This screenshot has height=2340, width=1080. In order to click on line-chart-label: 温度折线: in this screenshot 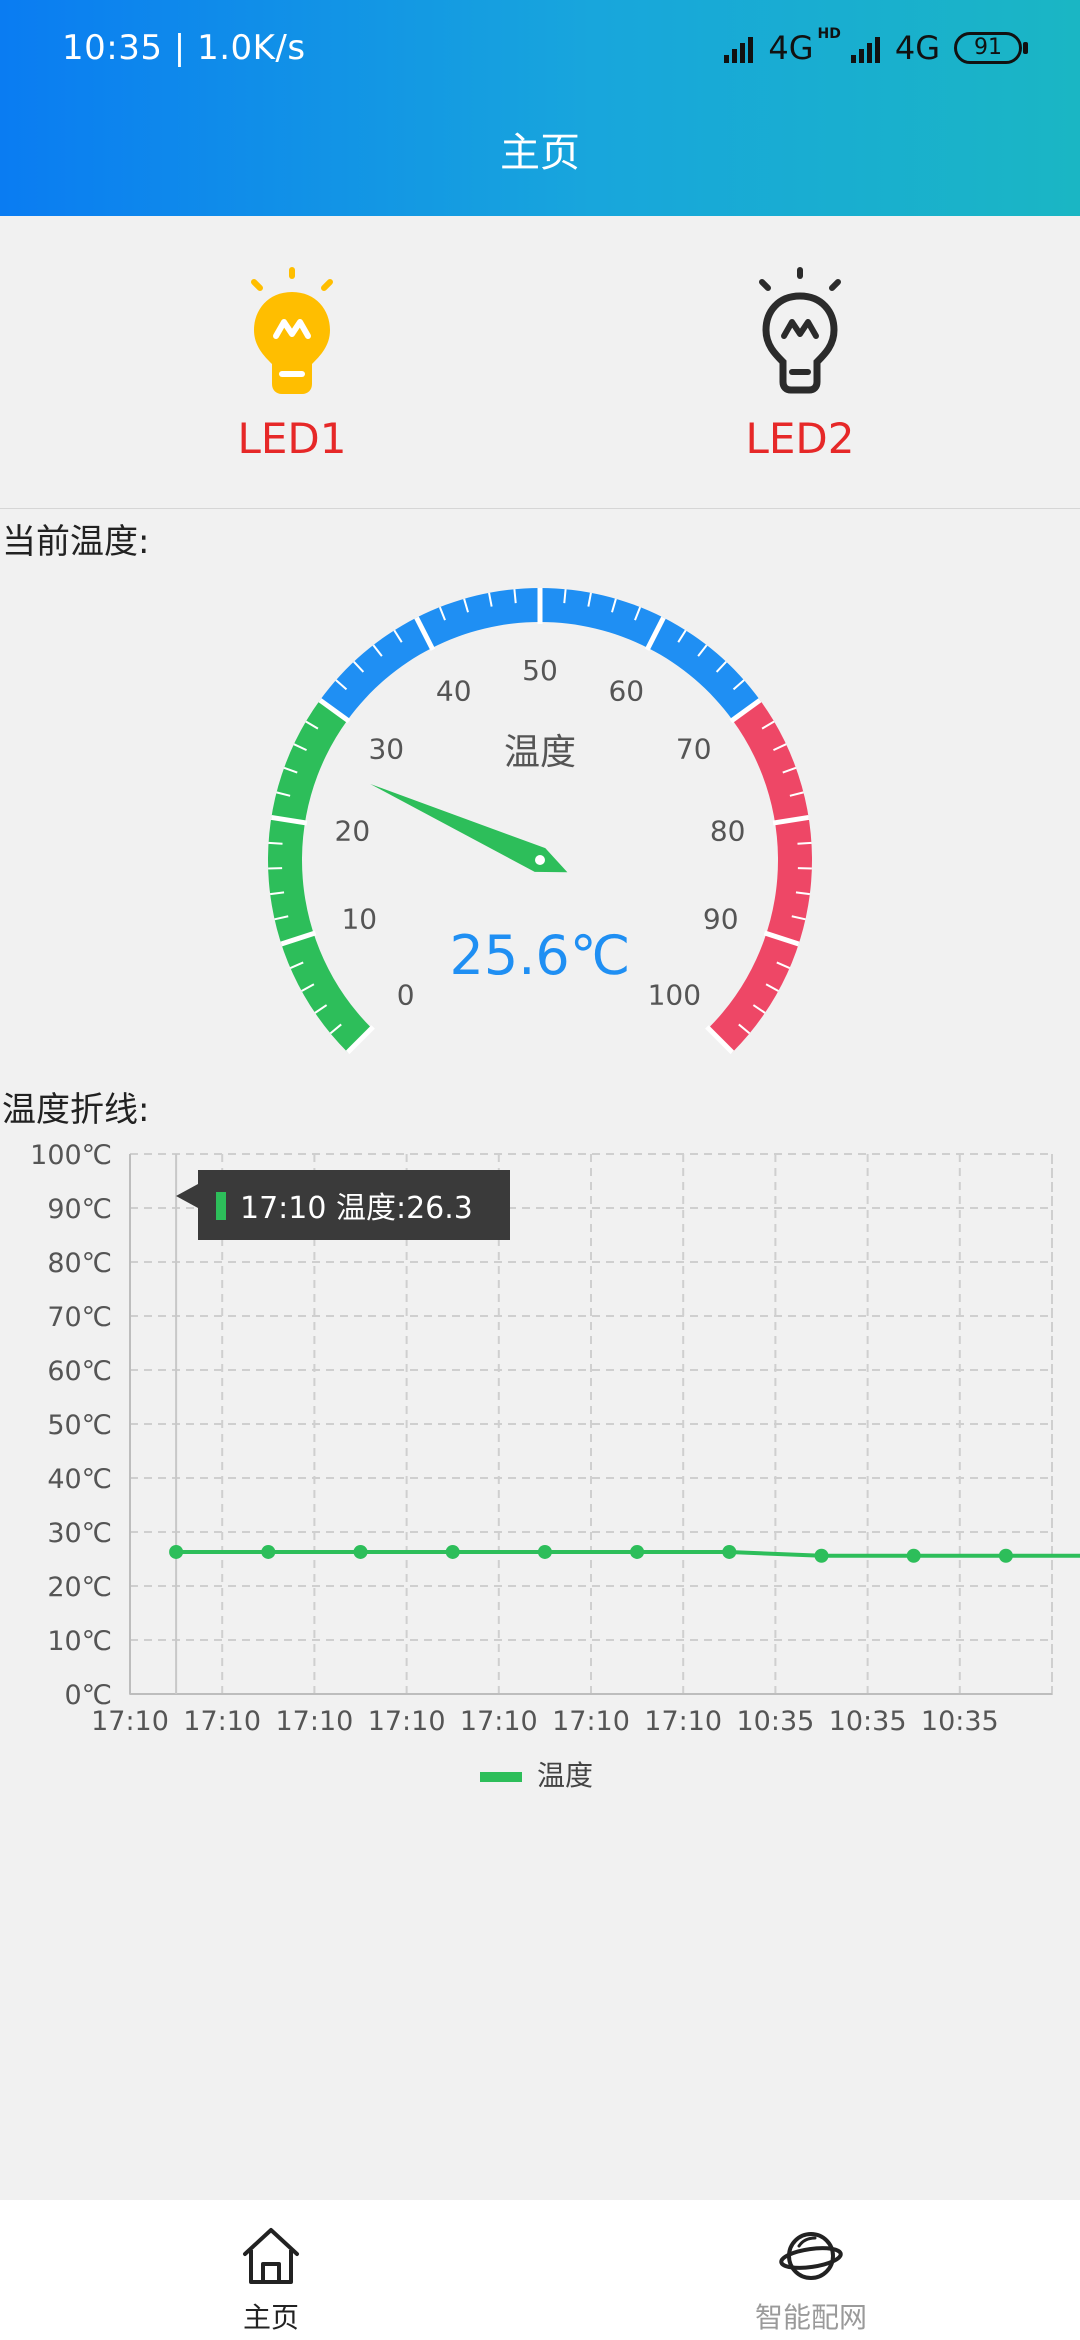, I will do `click(76, 1110)`.